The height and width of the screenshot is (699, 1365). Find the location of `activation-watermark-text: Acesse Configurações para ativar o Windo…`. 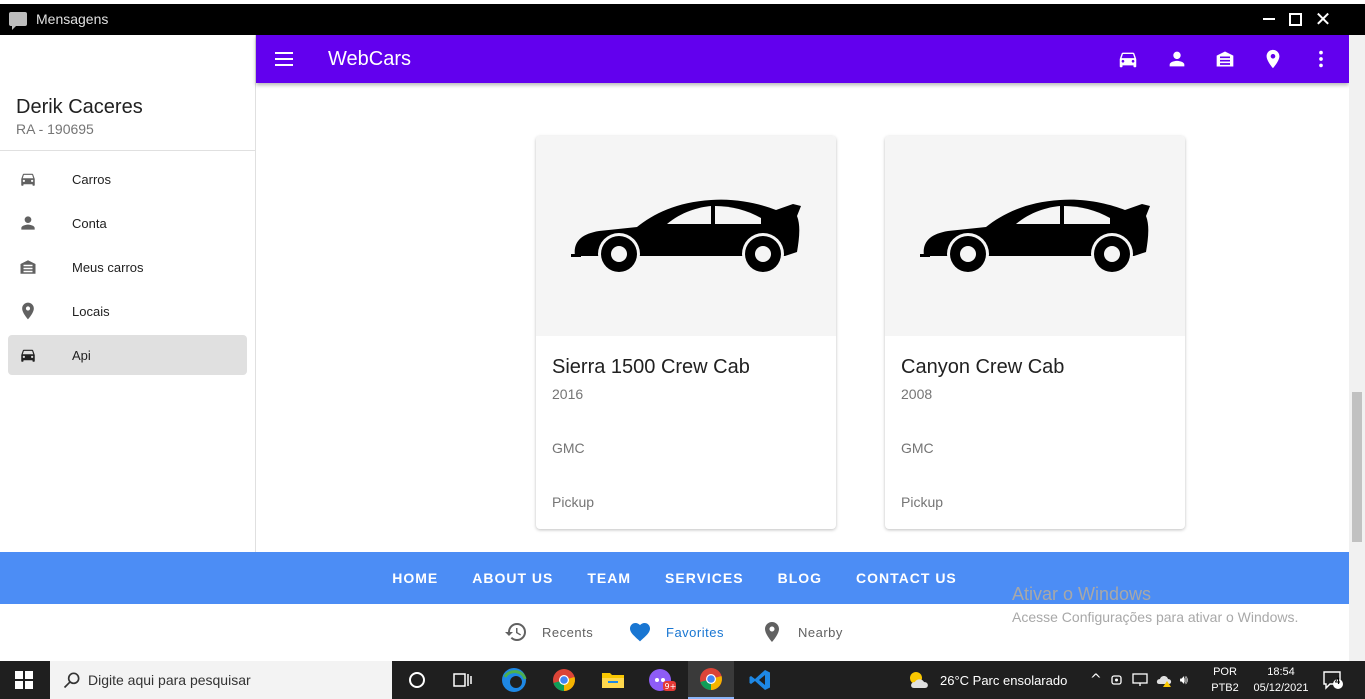

activation-watermark-text: Acesse Configurações para ativar o Windo… is located at coordinates (1155, 617).